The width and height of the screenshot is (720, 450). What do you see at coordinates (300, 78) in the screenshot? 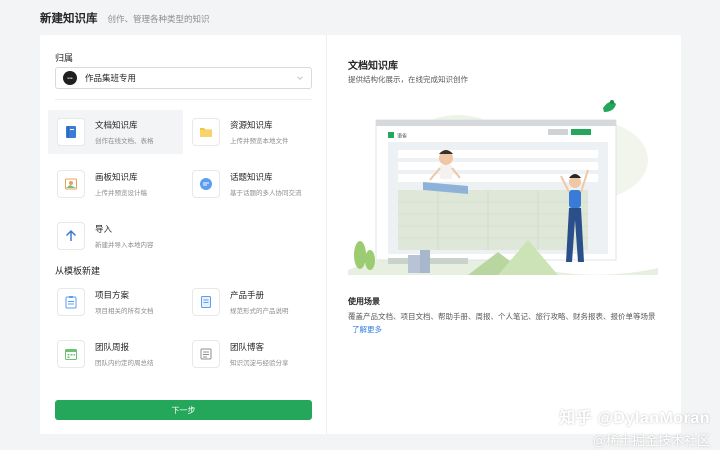
I see `chevron-down-icon` at bounding box center [300, 78].